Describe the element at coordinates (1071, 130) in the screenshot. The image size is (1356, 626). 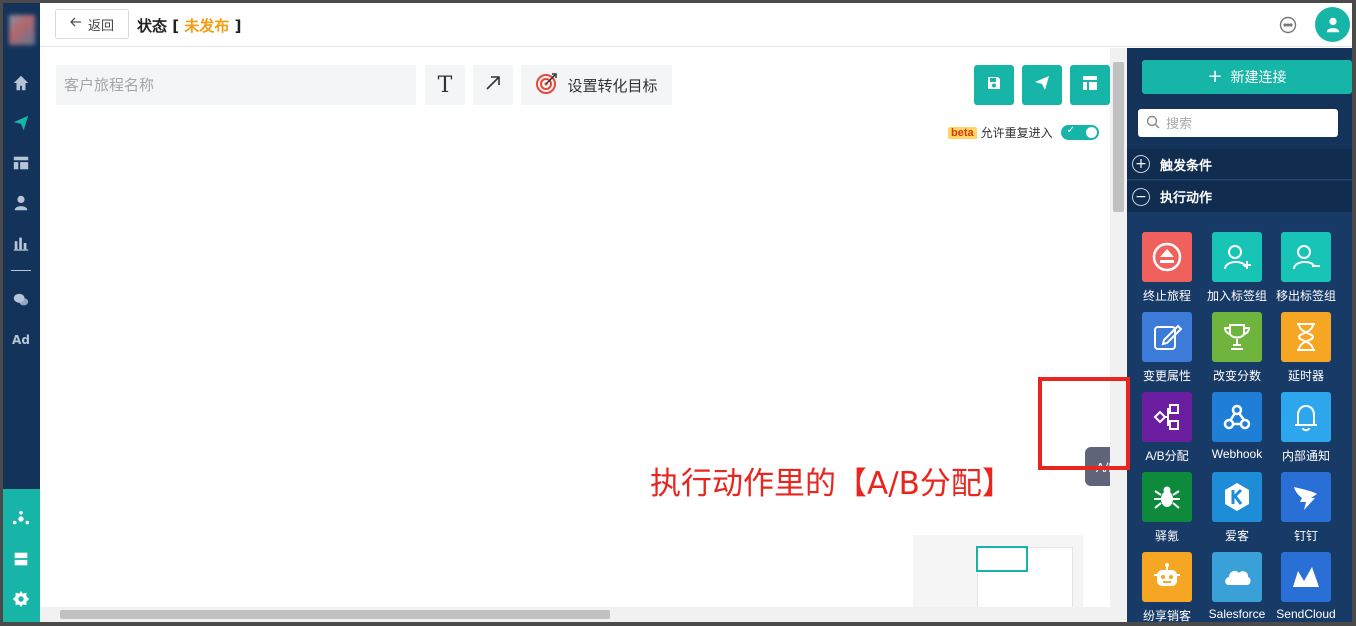
I see `check-icon: ✓` at that location.